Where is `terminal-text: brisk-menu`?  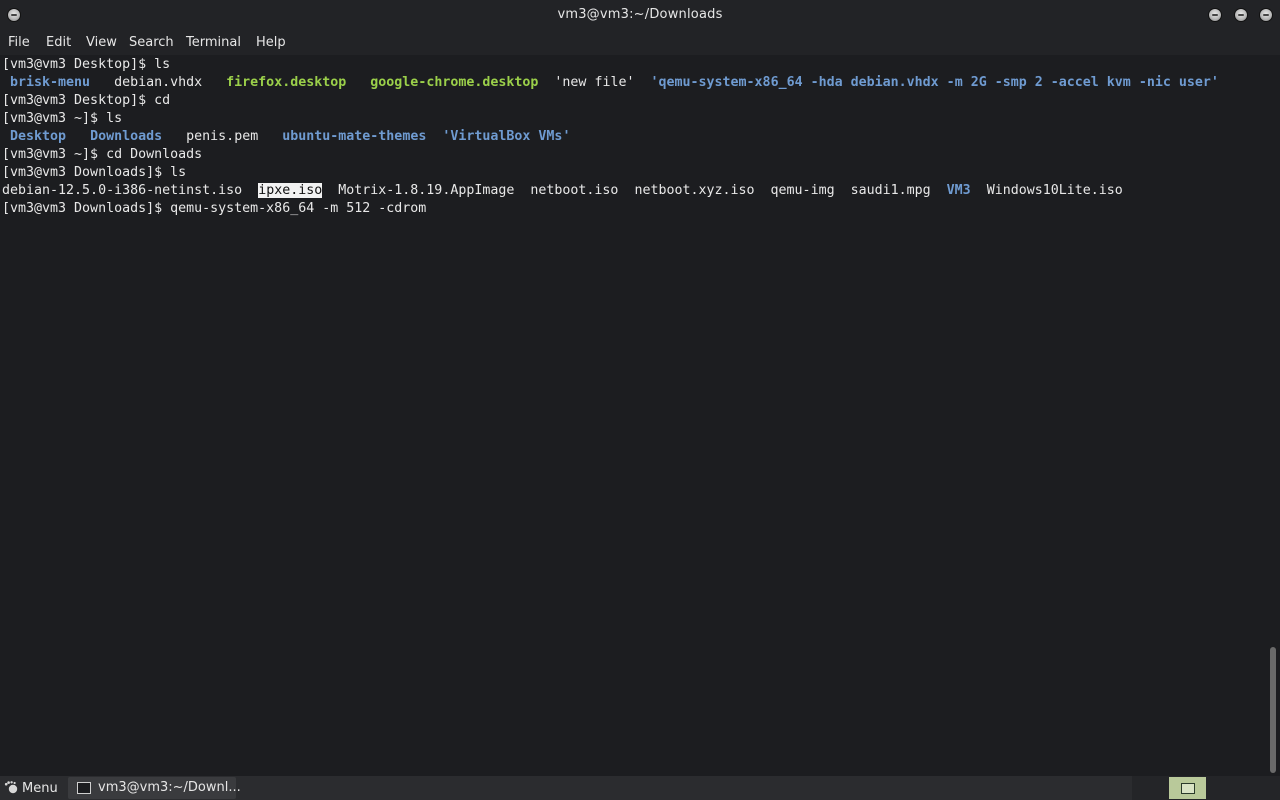 terminal-text: brisk-menu is located at coordinates (46, 82).